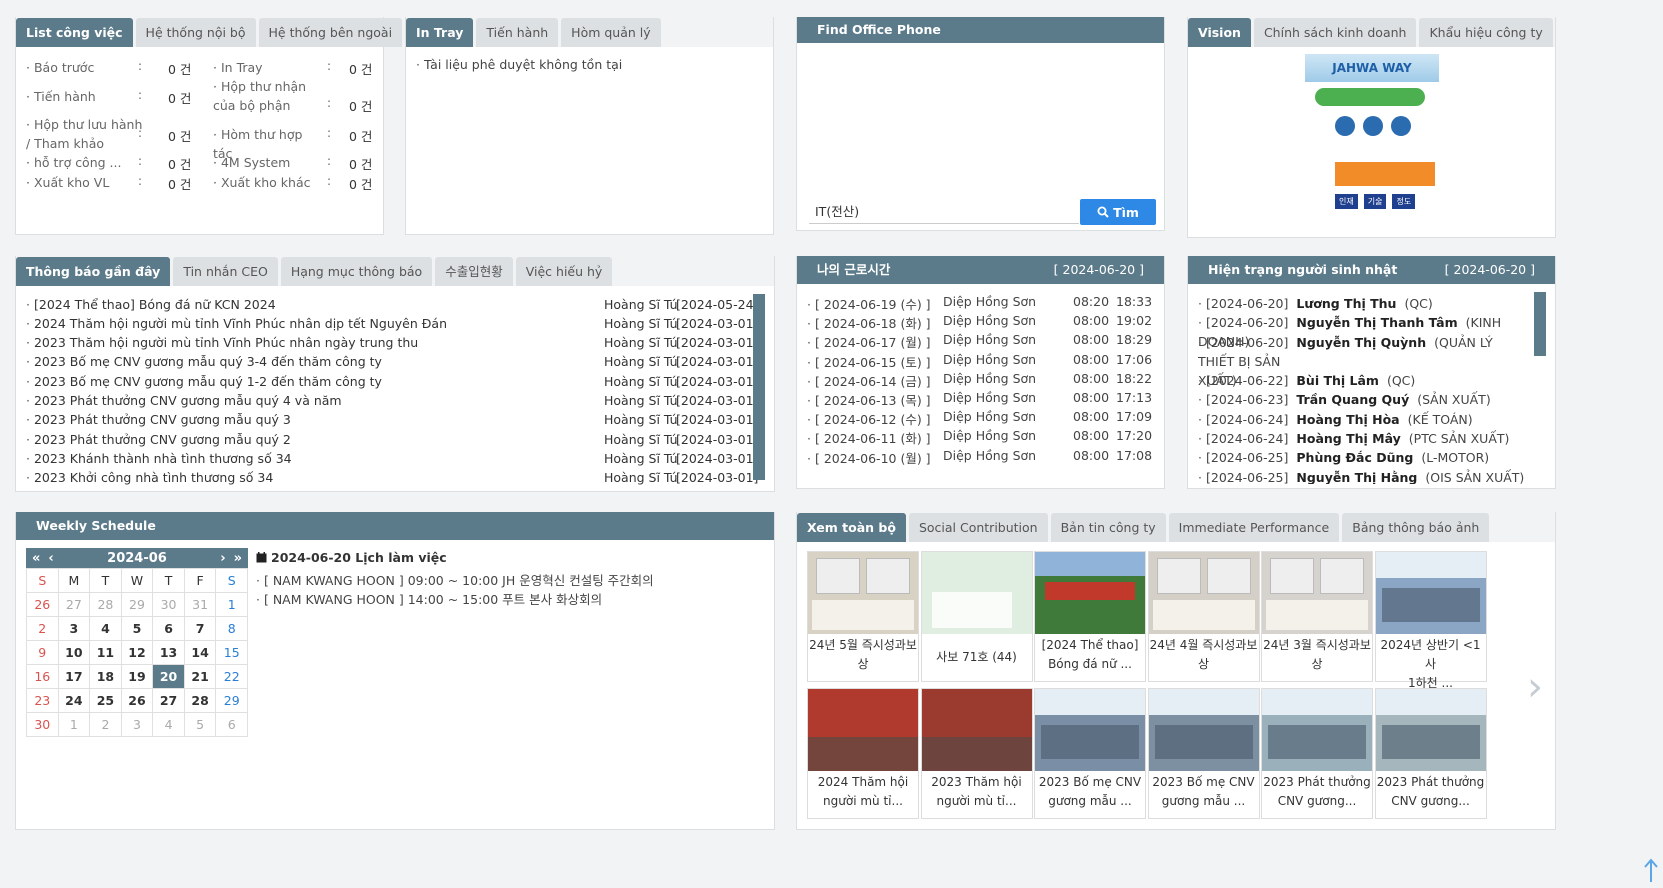 The image size is (1663, 888). I want to click on notice-title: 2023 Khởi công nhà tình thương số 34, so click(315, 477).